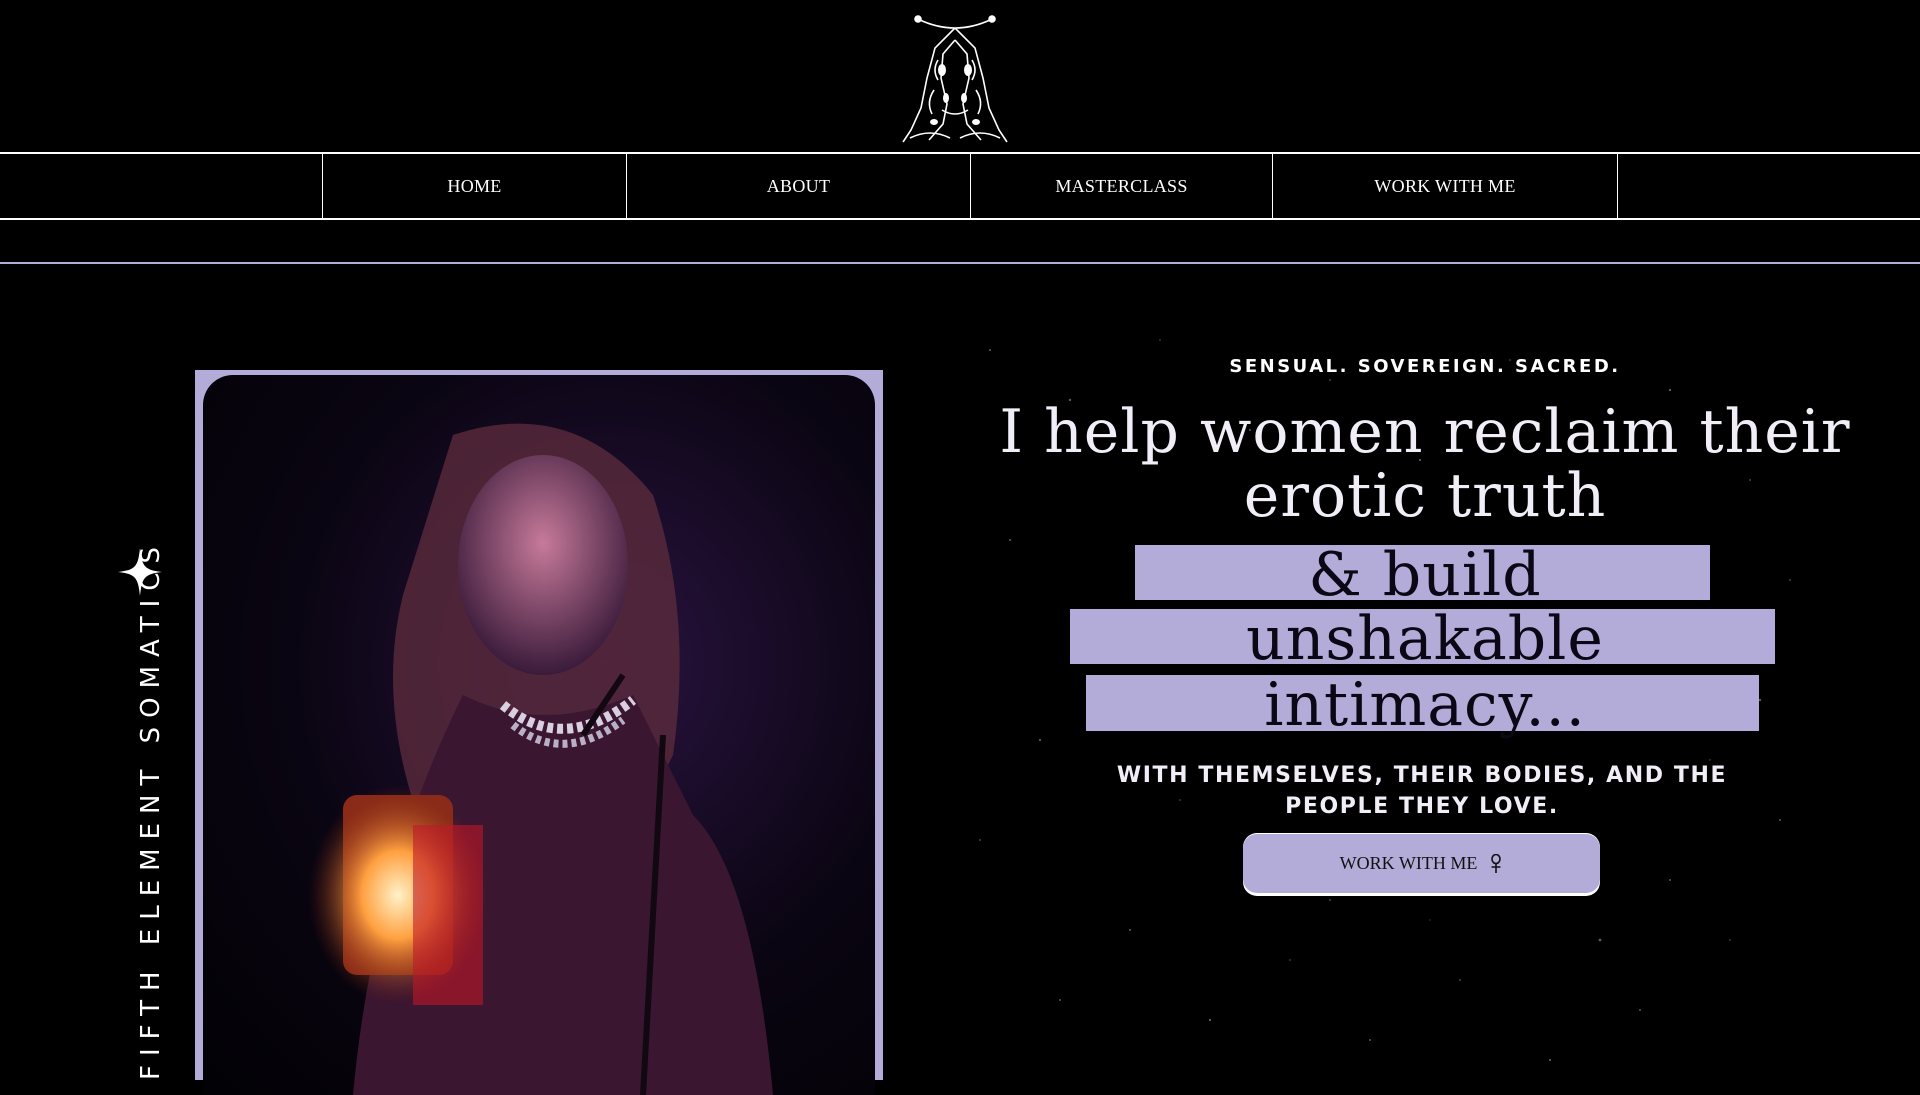 The width and height of the screenshot is (1920, 1095). Describe the element at coordinates (1425, 496) in the screenshot. I see `headline-line-2: erotic truth` at that location.